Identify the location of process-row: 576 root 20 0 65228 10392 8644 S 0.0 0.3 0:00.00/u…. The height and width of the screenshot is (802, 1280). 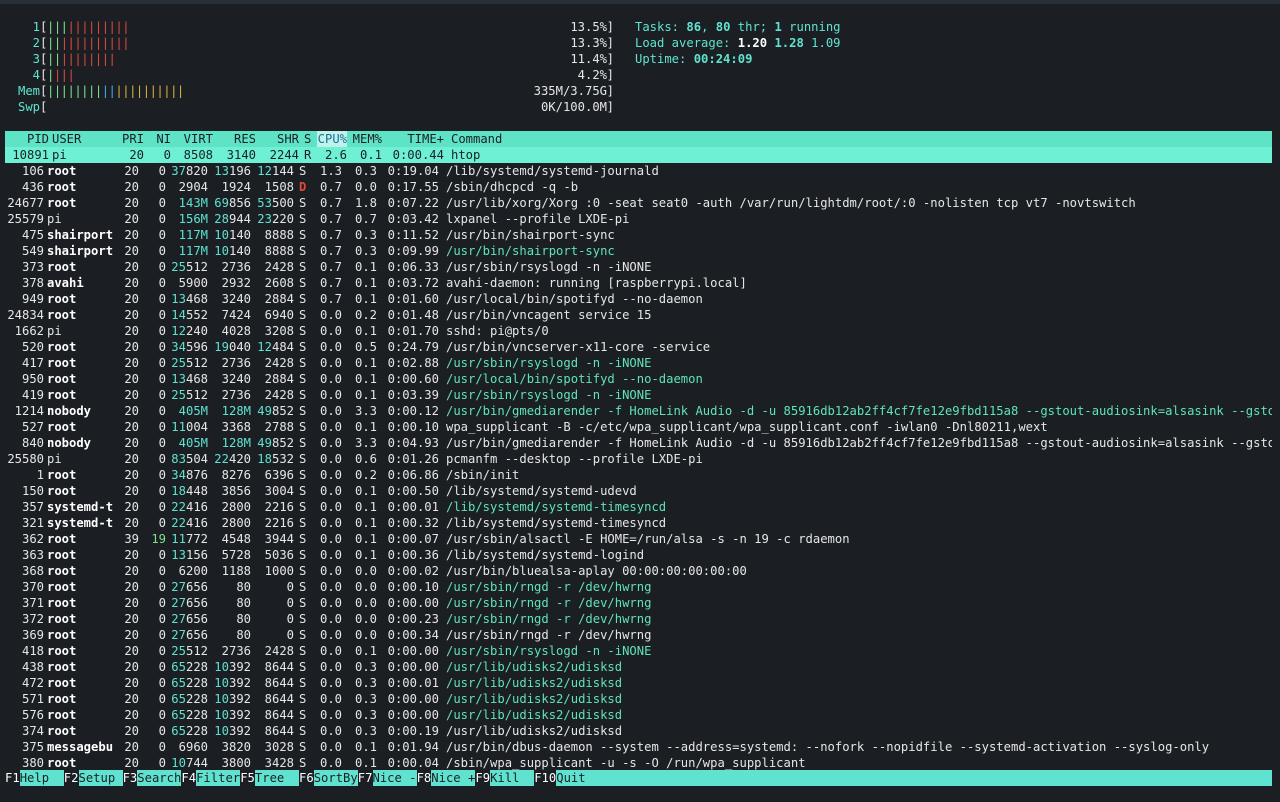
(640, 715).